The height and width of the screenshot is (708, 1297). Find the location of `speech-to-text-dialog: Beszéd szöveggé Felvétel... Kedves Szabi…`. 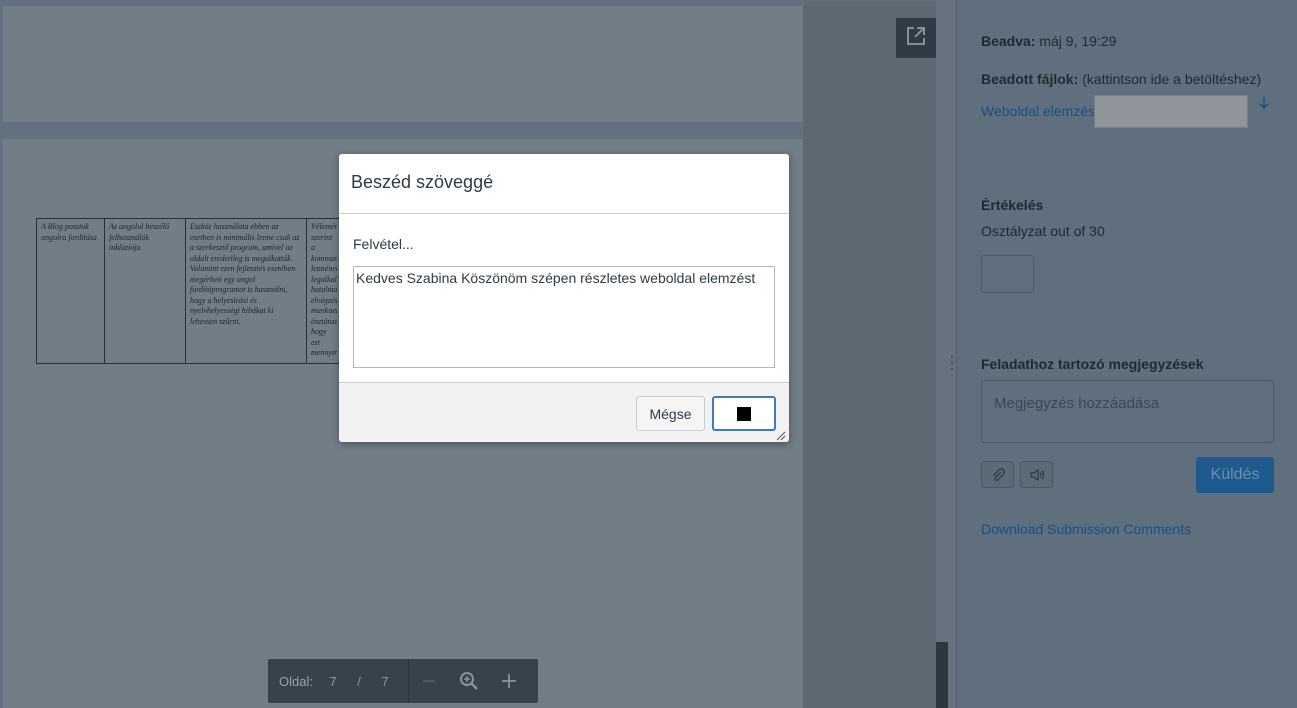

speech-to-text-dialog: Beszéd szöveggé Felvétel... Kedves Szabi… is located at coordinates (564, 298).